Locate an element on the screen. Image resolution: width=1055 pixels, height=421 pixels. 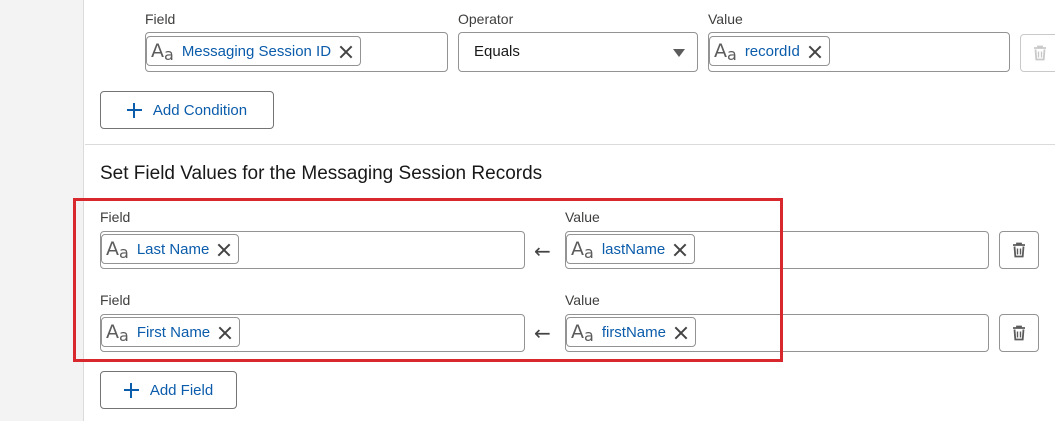
condition-value-input: Aa recordId is located at coordinates (859, 52).